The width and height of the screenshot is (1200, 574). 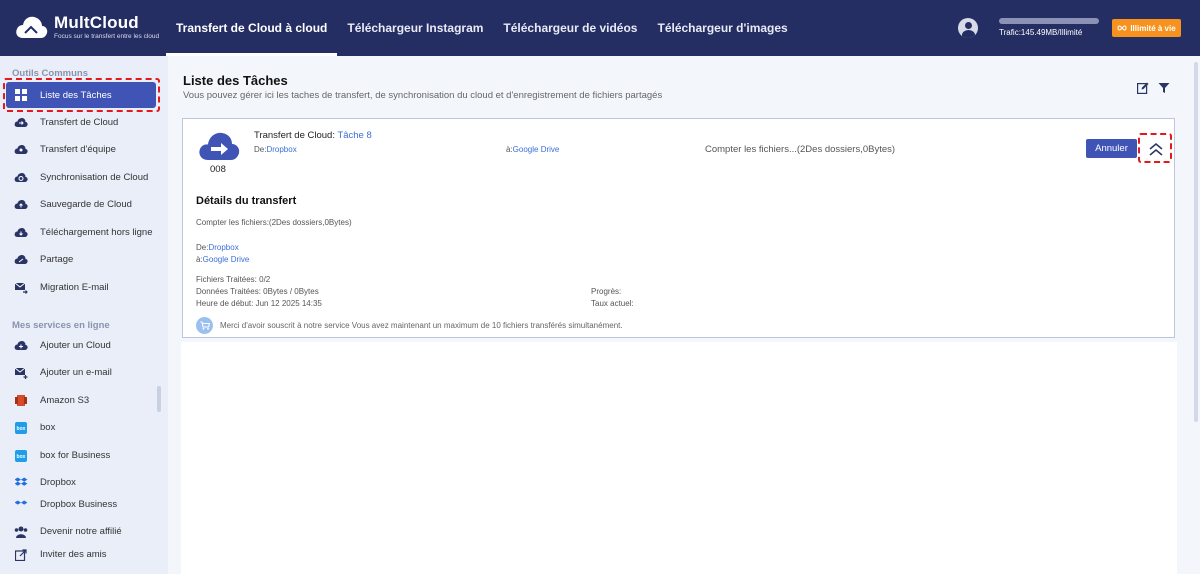 I want to click on task-destination: à:Google Drive, so click(x=532, y=149).